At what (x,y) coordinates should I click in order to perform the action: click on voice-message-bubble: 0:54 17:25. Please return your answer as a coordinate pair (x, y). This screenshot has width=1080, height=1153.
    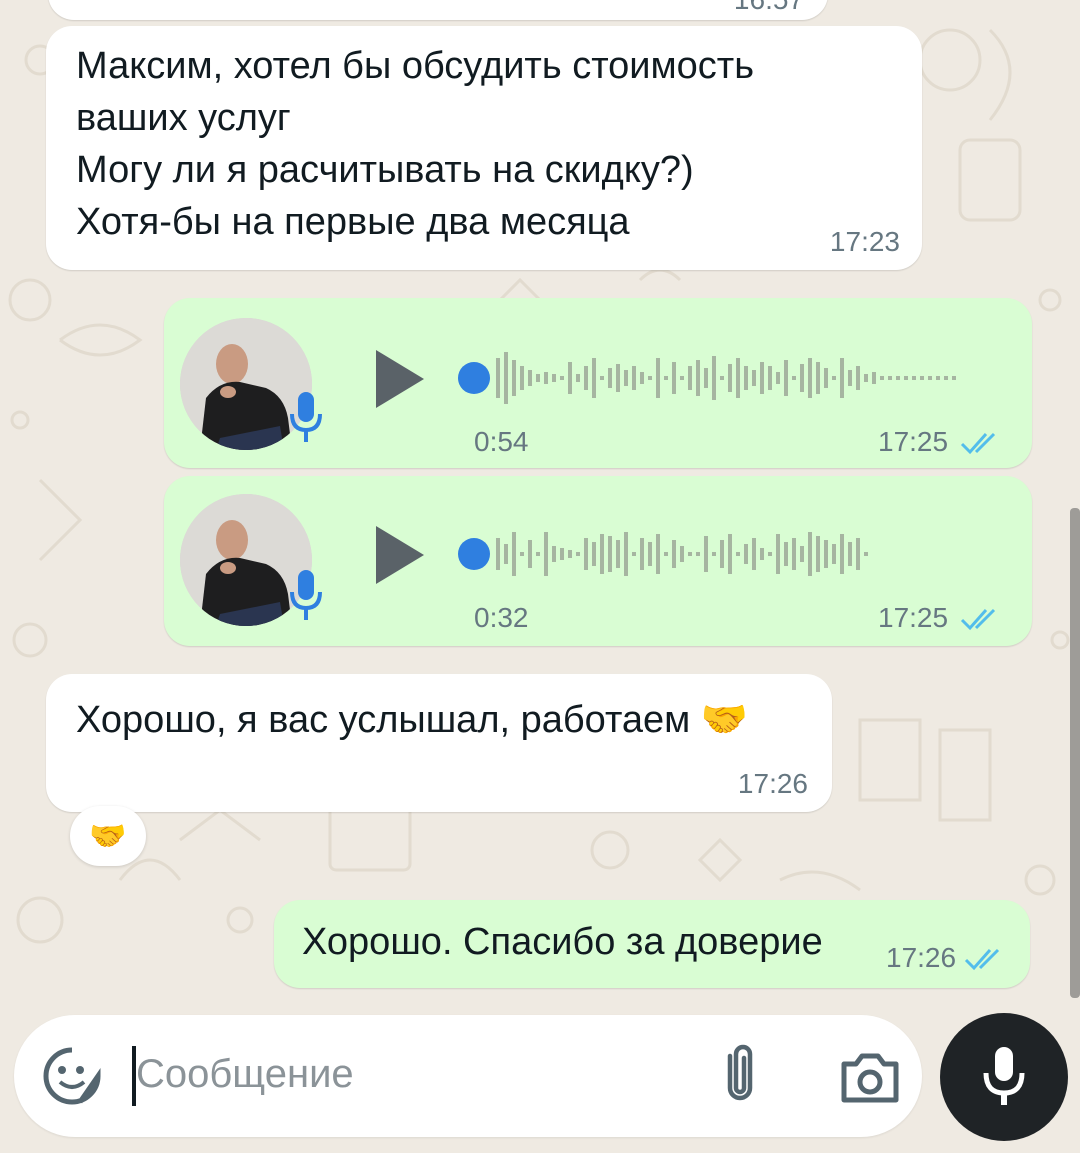
    Looking at the image, I should click on (598, 383).